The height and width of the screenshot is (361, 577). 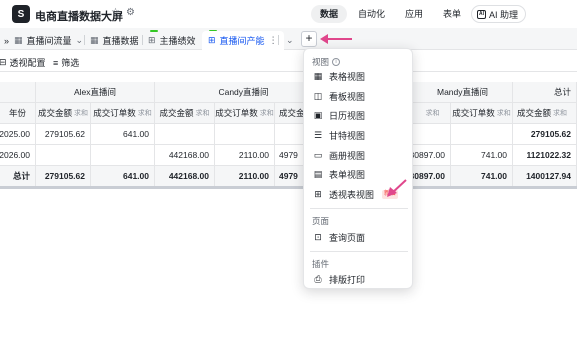 What do you see at coordinates (18, 134) in the screenshot?
I see `row-year: 2025.00` at bounding box center [18, 134].